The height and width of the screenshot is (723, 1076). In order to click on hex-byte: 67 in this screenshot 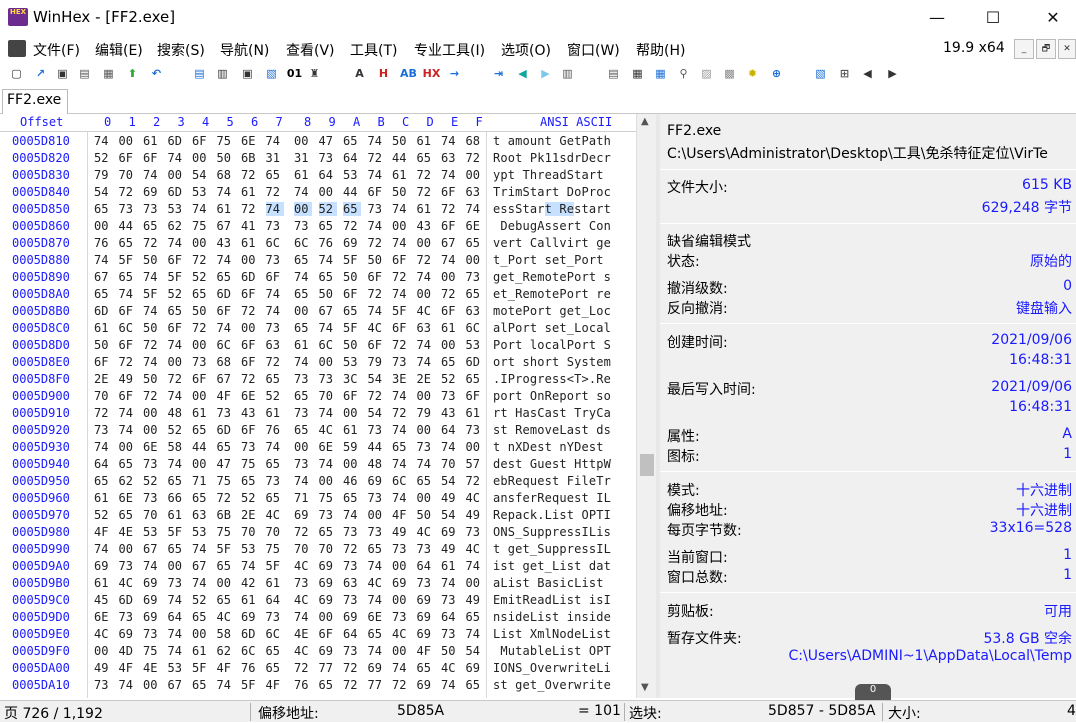, I will do `click(328, 311)`.